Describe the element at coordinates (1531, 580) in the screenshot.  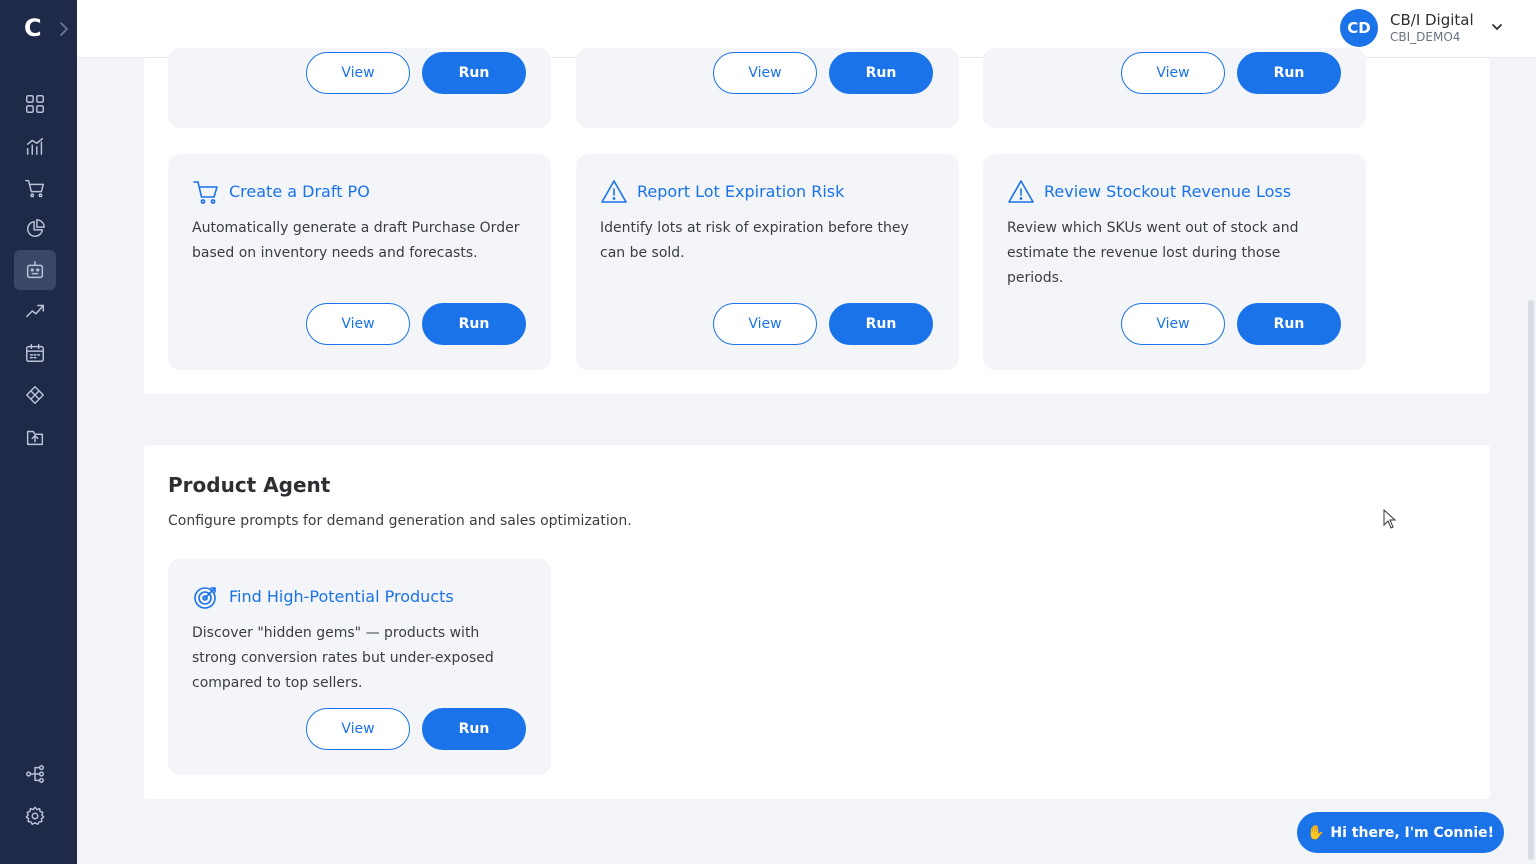
I see `page-scrollbar` at that location.